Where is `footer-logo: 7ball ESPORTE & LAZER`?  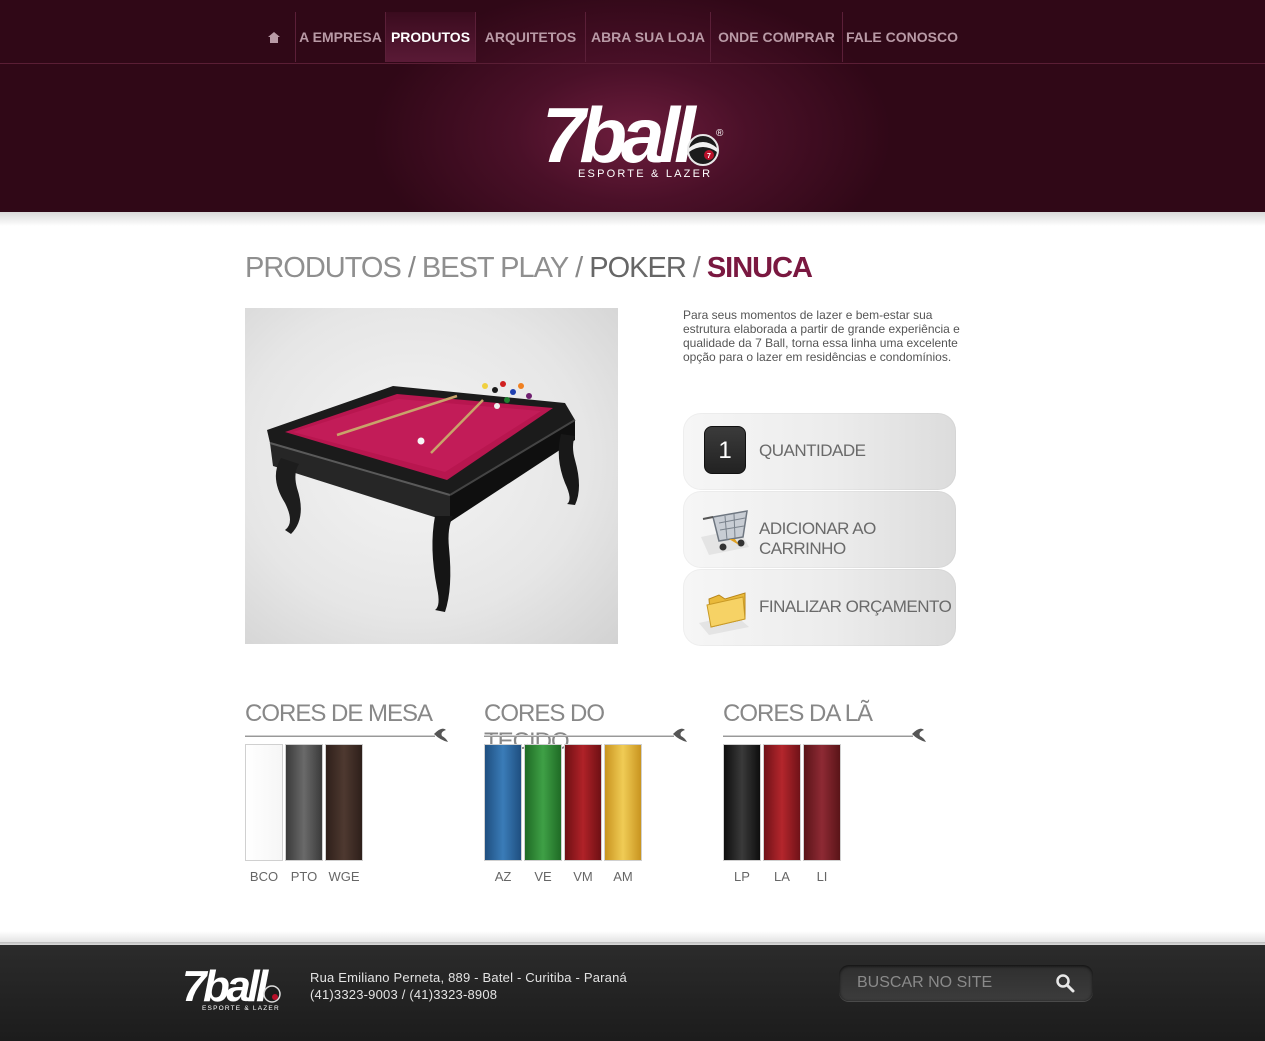
footer-logo: 7ball ESPORTE & LAZER is located at coordinates (232, 987).